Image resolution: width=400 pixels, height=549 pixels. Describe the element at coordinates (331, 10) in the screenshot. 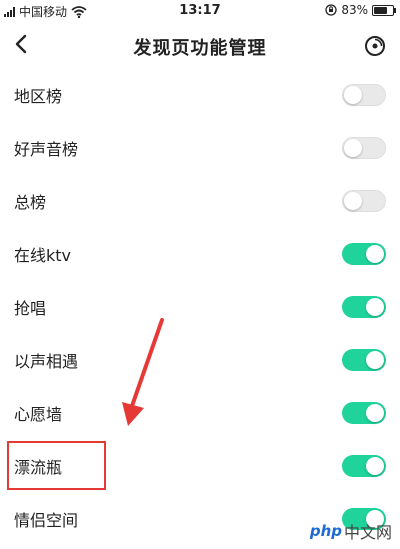

I see `rotation-lock-icon` at that location.